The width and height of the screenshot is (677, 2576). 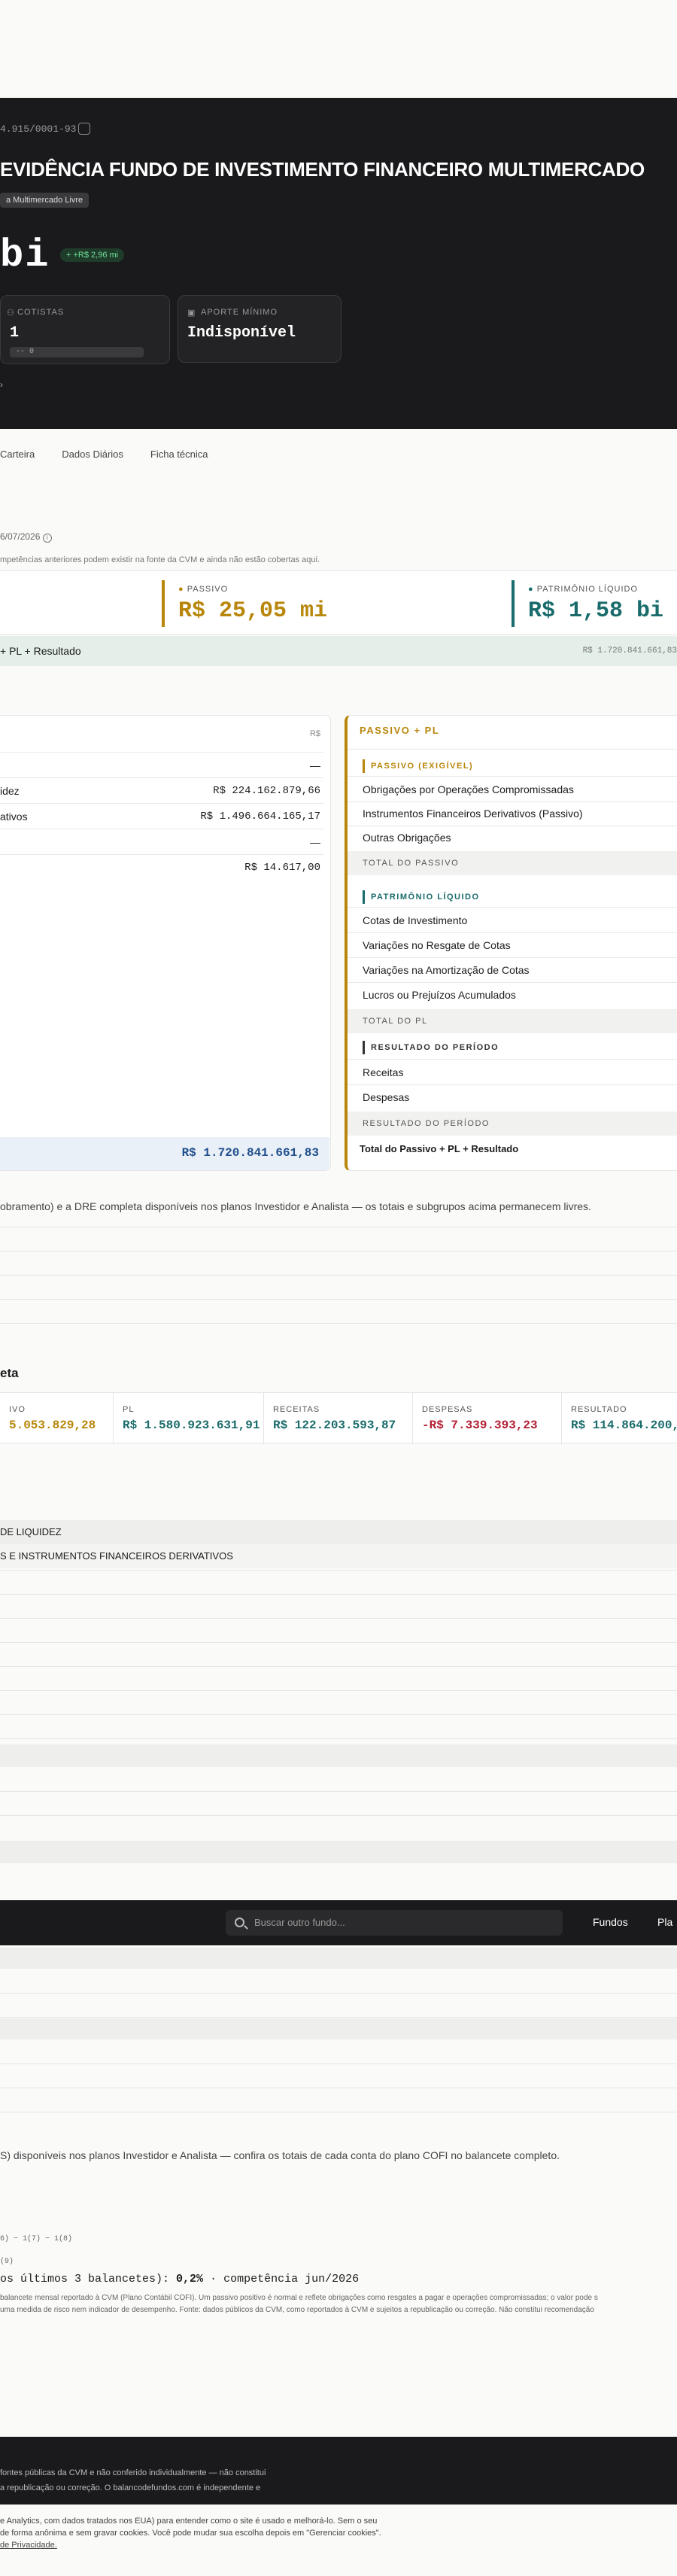 I want to click on pl-item-1: Cotas de Investimento, so click(x=415, y=920).